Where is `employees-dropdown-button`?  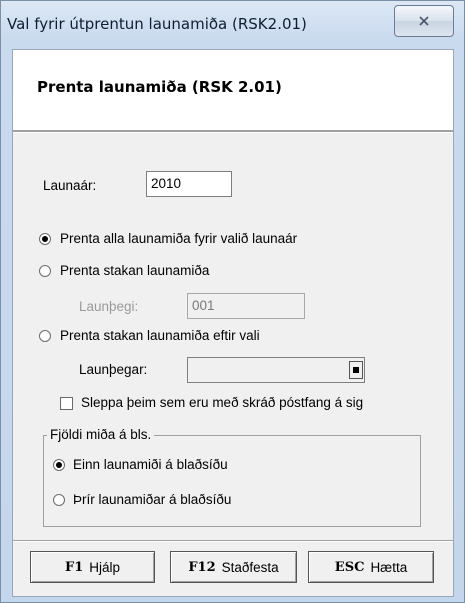 employees-dropdown-button is located at coordinates (356, 370).